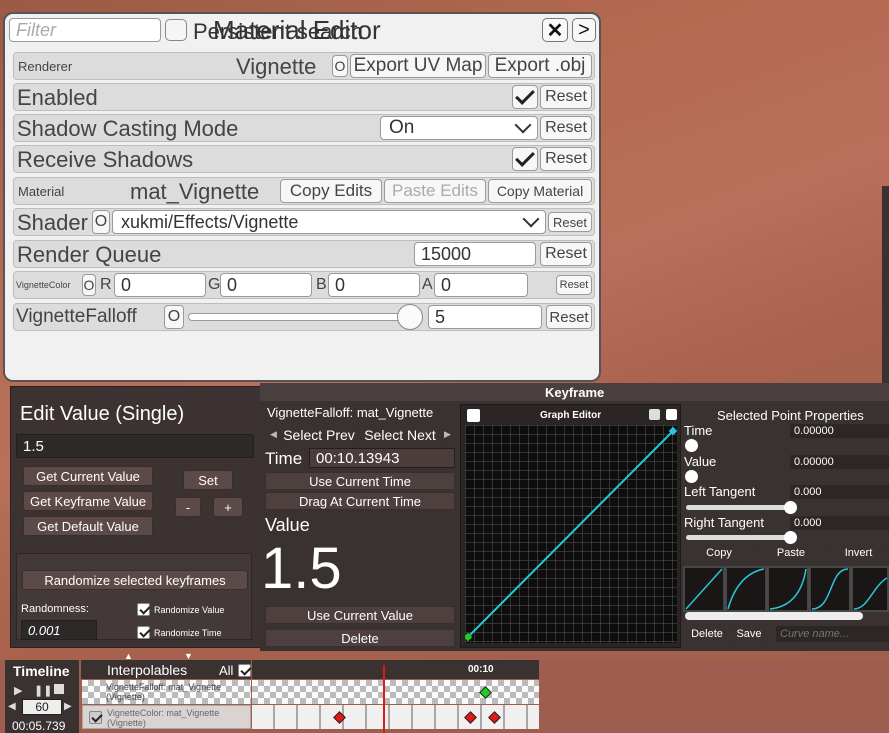 The height and width of the screenshot is (733, 889). I want to click on vignette-falloff-slider-thumb, so click(410, 317).